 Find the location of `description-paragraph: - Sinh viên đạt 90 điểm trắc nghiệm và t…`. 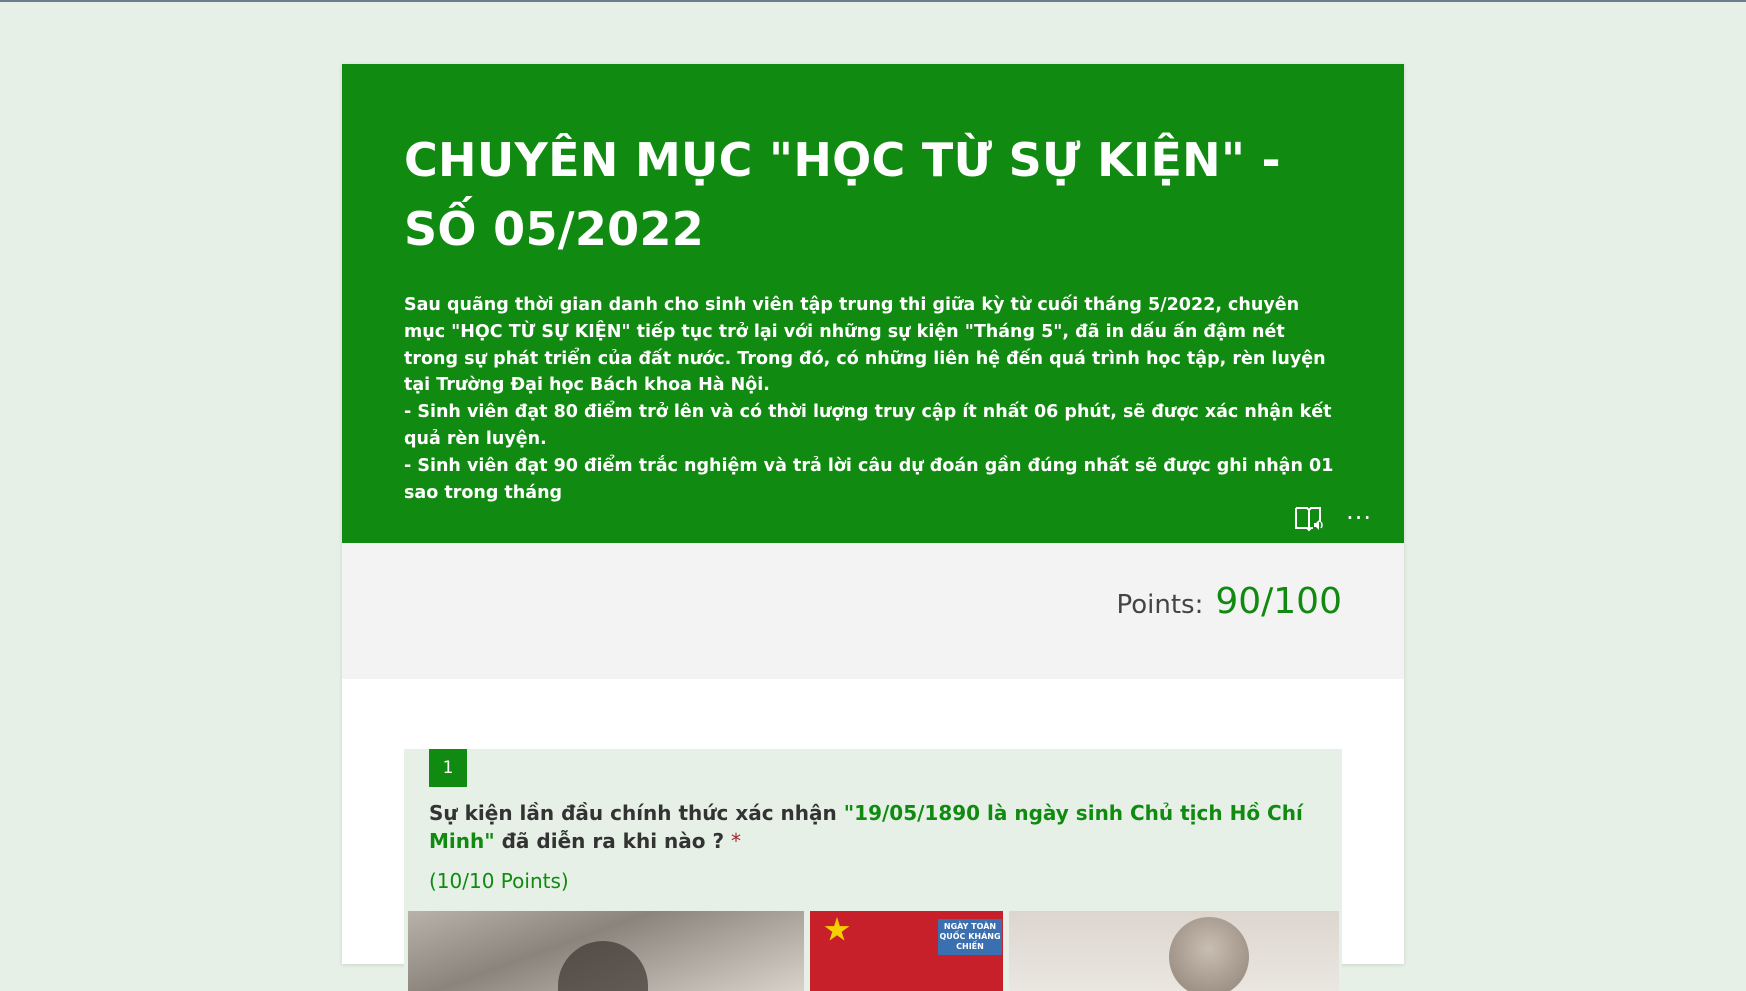

description-paragraph: - Sinh viên đạt 90 điểm trắc nghiệm và t… is located at coordinates (869, 479).